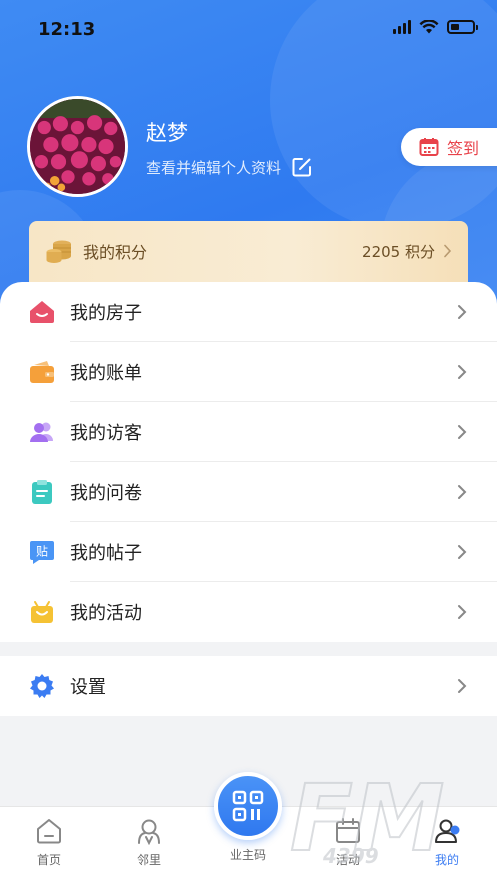 The width and height of the screenshot is (497, 883). I want to click on menu-item-label: 我的帖子, so click(106, 553).